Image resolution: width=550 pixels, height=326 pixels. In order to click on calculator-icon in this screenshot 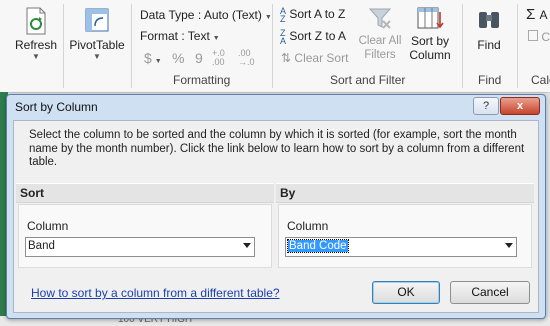, I will do `click(533, 35)`.